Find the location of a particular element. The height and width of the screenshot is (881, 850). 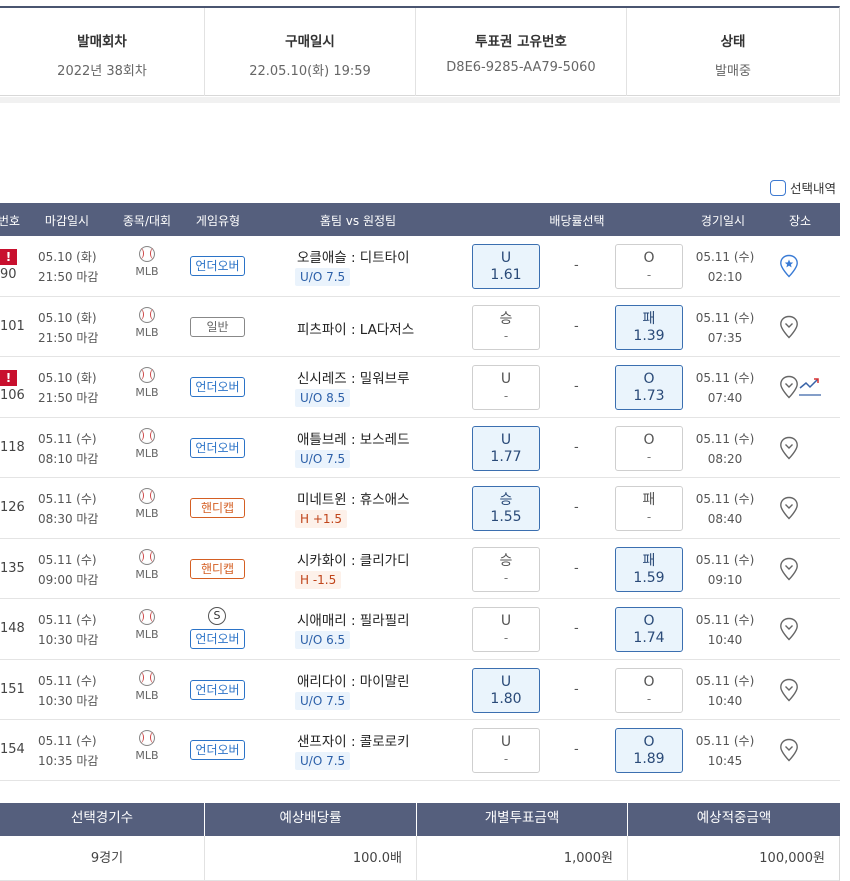

odds-right-button: 패 - is located at coordinates (649, 508).